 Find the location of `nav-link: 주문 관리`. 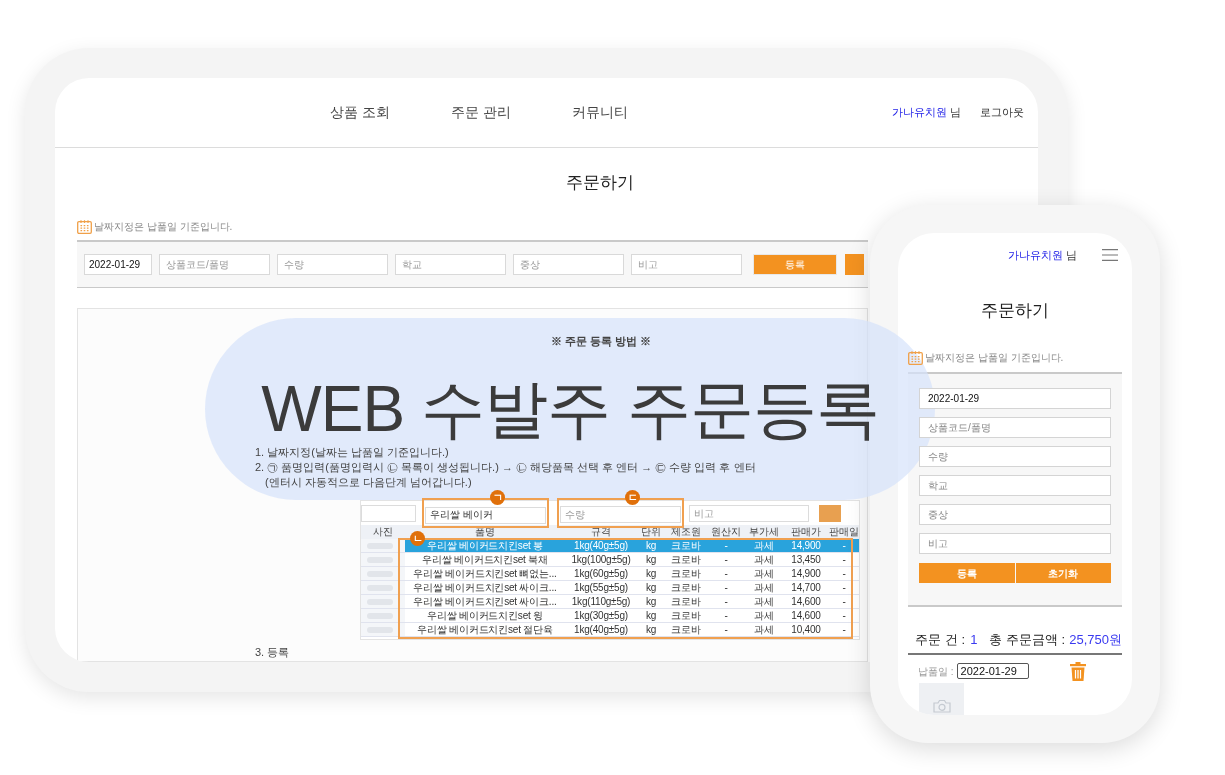

nav-link: 주문 관리 is located at coordinates (480, 112).